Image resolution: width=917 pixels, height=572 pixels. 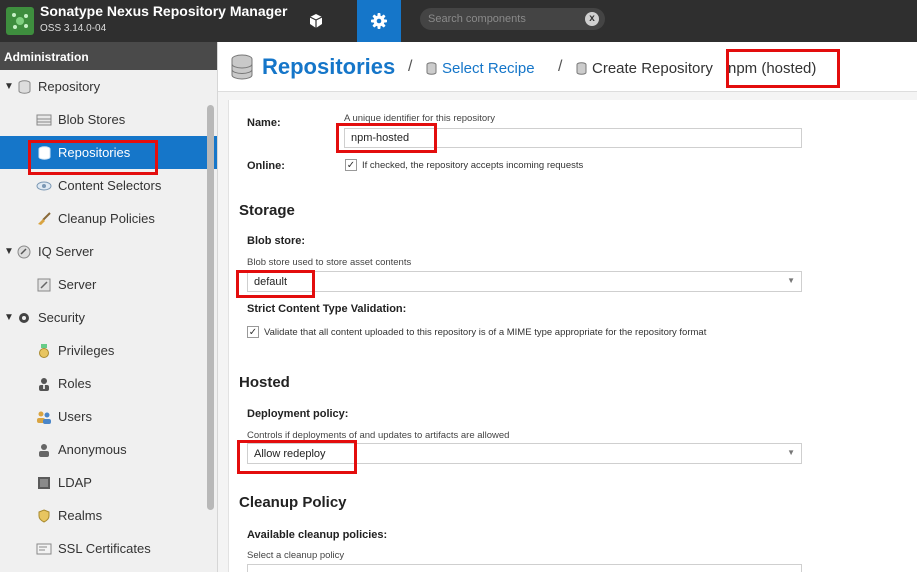 I want to click on sidebar-item-blob-stores: Blob Stores, so click(x=108, y=119).